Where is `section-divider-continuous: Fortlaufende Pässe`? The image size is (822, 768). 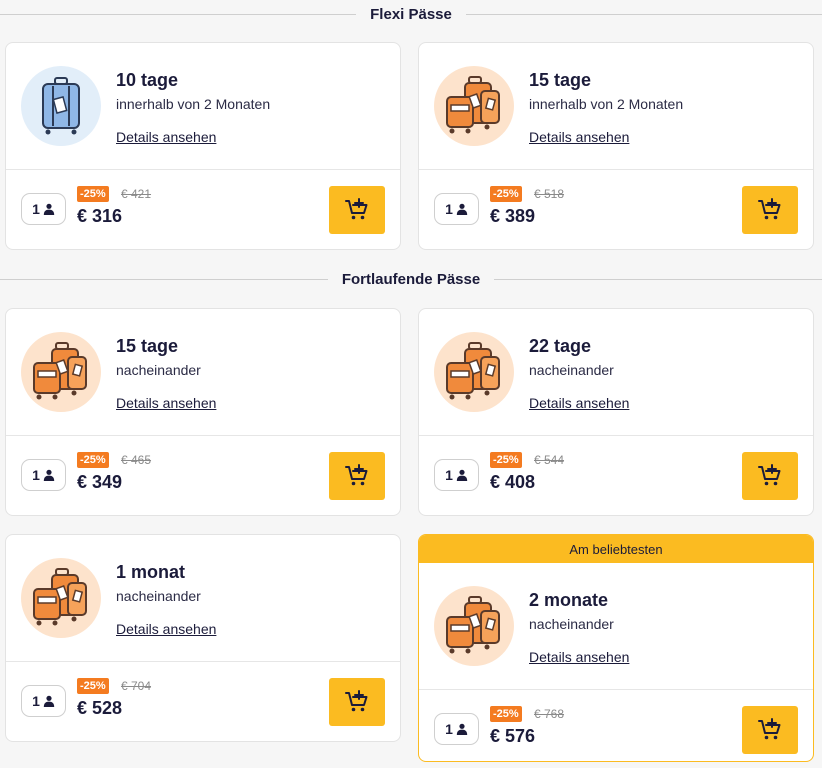 section-divider-continuous: Fortlaufende Pässe is located at coordinates (411, 279).